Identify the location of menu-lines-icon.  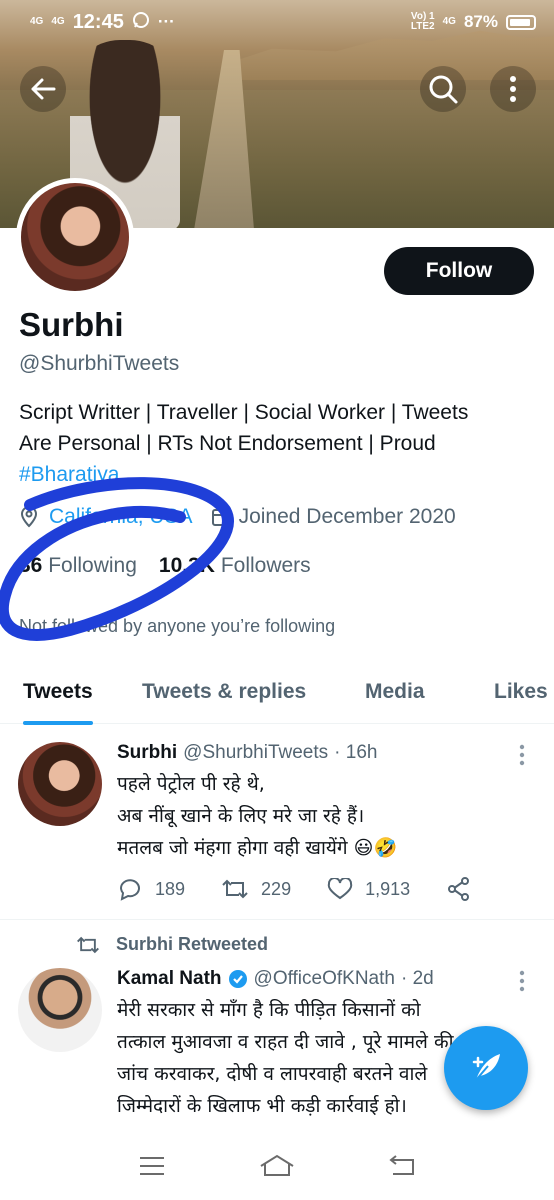
(152, 1166).